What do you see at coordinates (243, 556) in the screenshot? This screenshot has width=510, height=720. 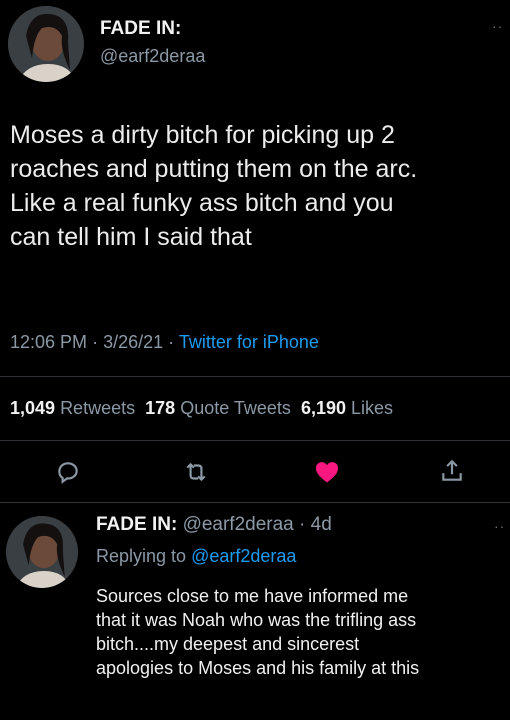 I see `replying-to-handle: @earf2deraa` at bounding box center [243, 556].